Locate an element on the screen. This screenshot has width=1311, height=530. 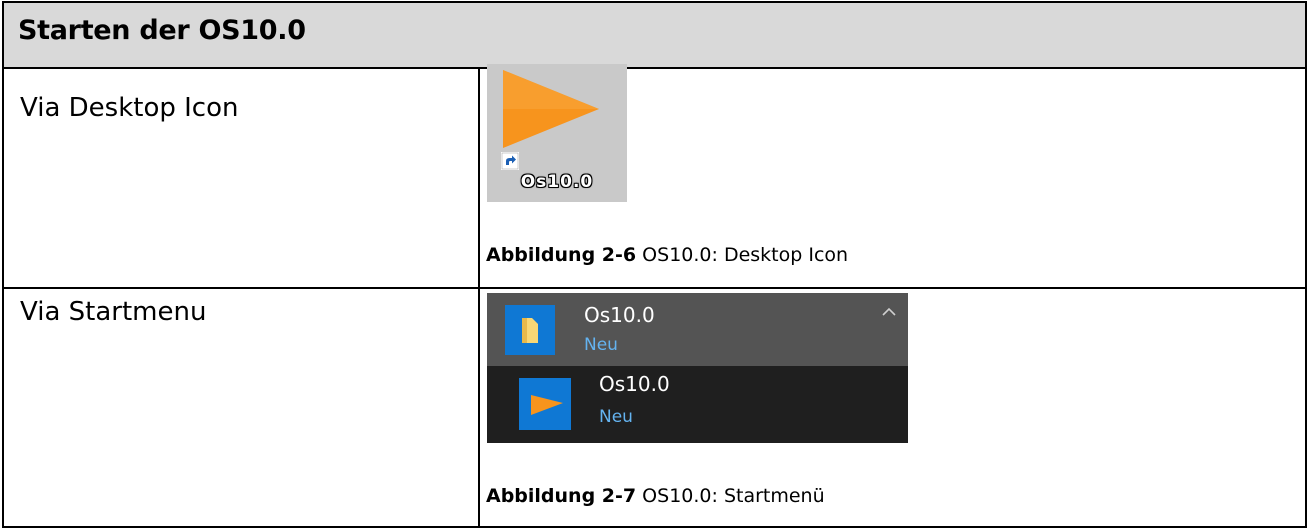
table-header: Starten der OS10.0 is located at coordinates (654, 36).